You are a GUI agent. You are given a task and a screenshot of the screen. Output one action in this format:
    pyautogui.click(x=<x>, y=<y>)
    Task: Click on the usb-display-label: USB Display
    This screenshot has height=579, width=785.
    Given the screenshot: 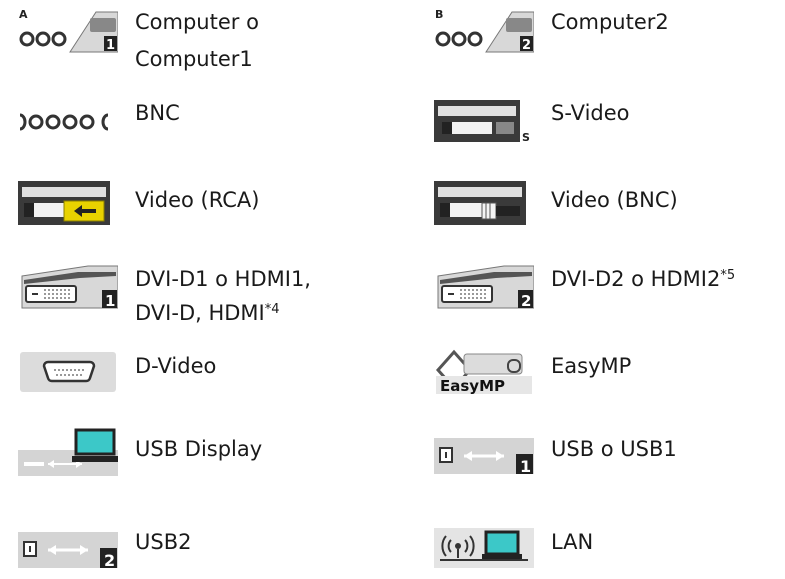 What is the action you would take?
    pyautogui.click(x=199, y=449)
    